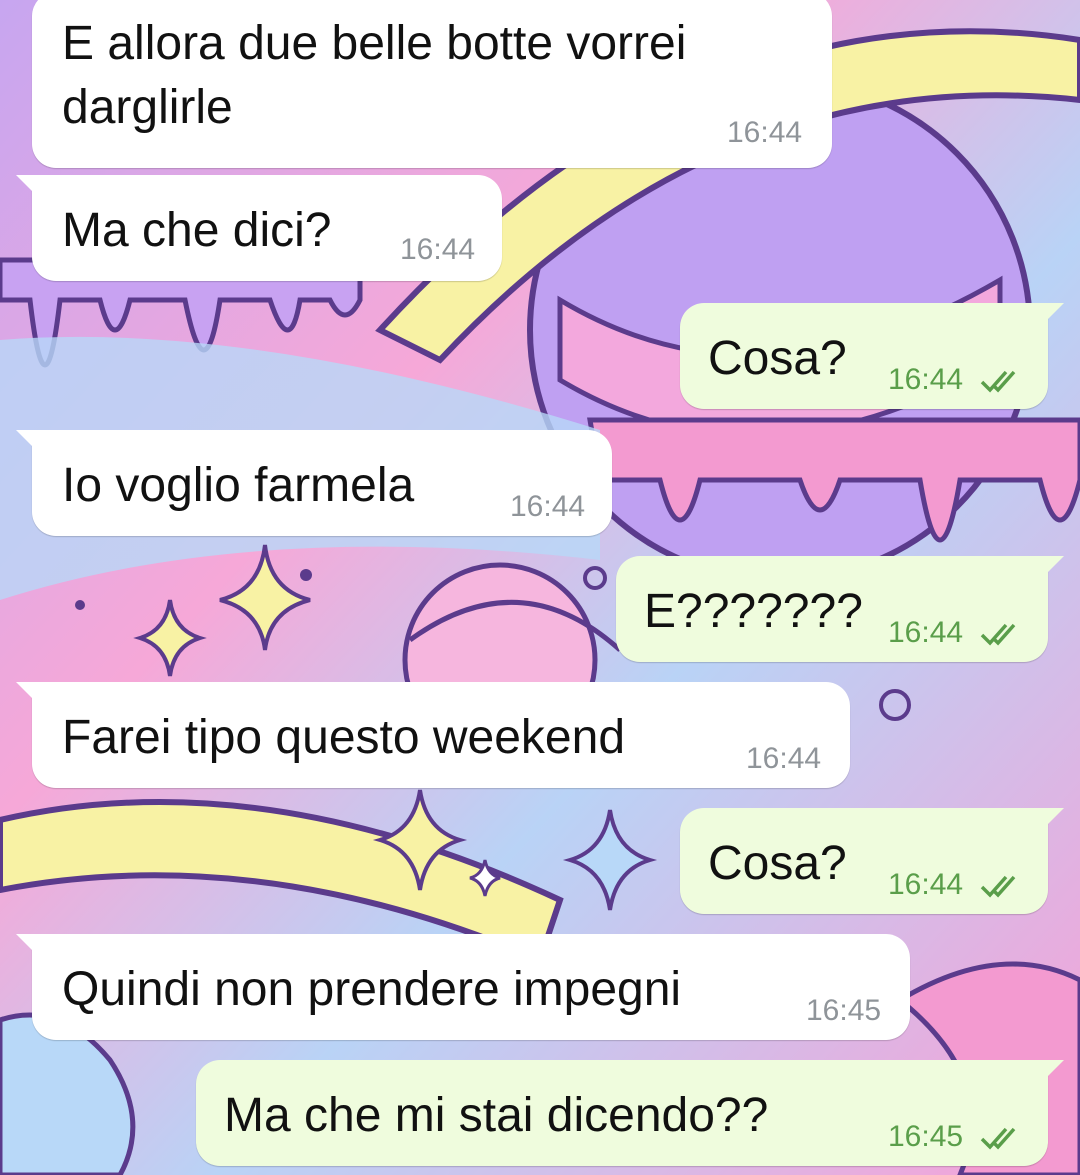 The image size is (1080, 1175). Describe the element at coordinates (753, 611) in the screenshot. I see `message-text: E???????` at that location.